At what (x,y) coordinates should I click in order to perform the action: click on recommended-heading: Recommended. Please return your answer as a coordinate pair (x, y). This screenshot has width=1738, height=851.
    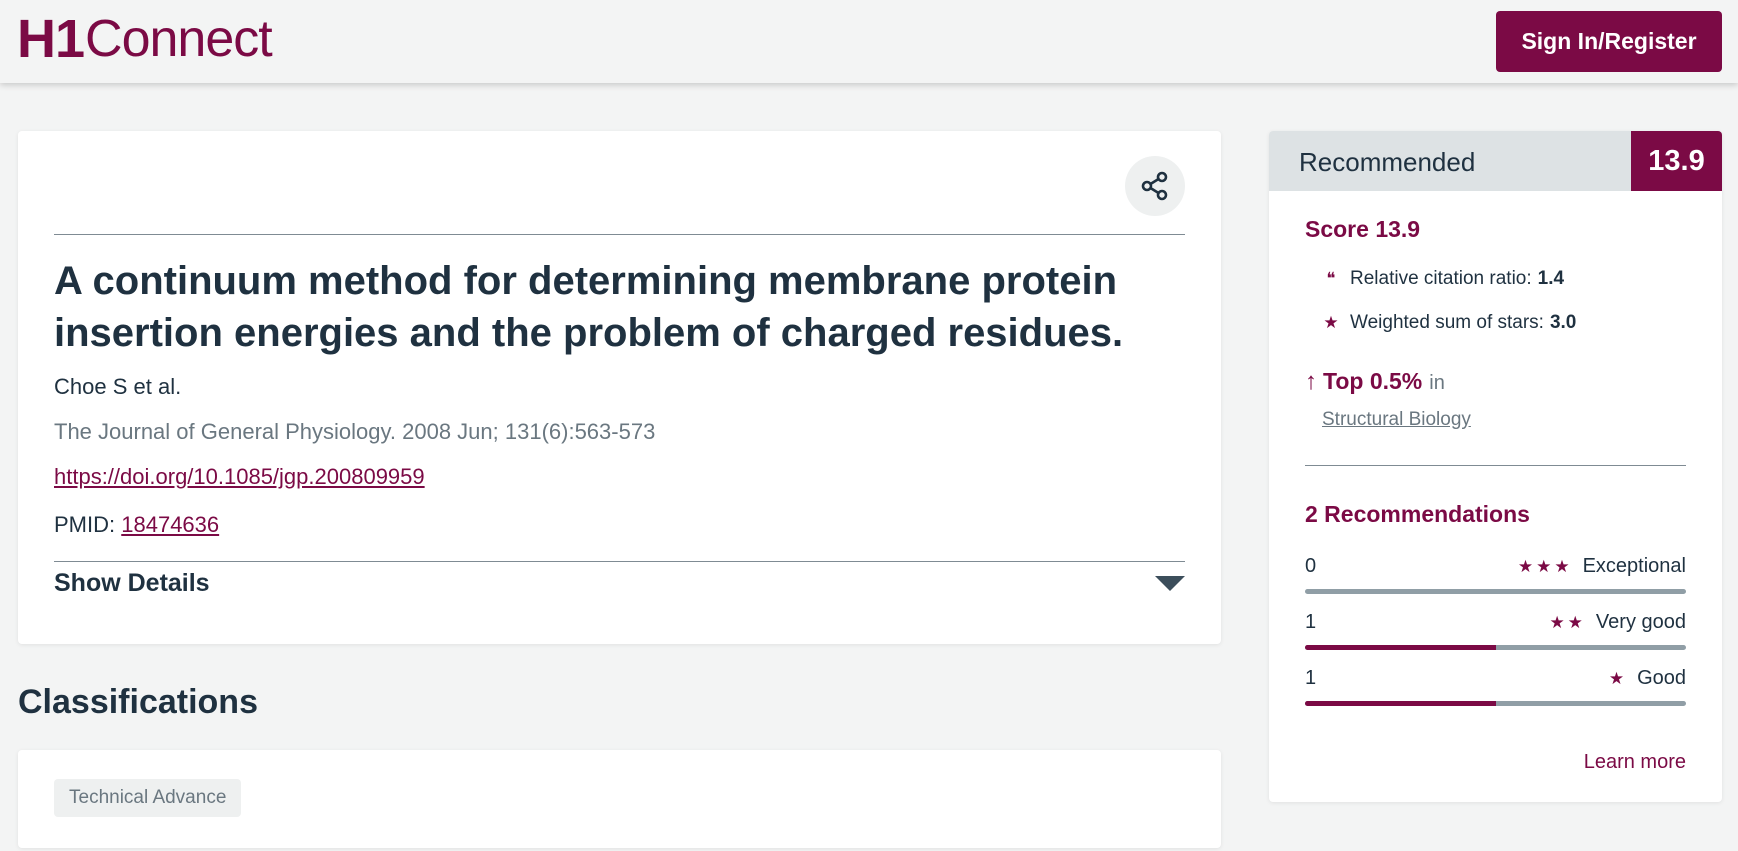
    Looking at the image, I should click on (1387, 162).